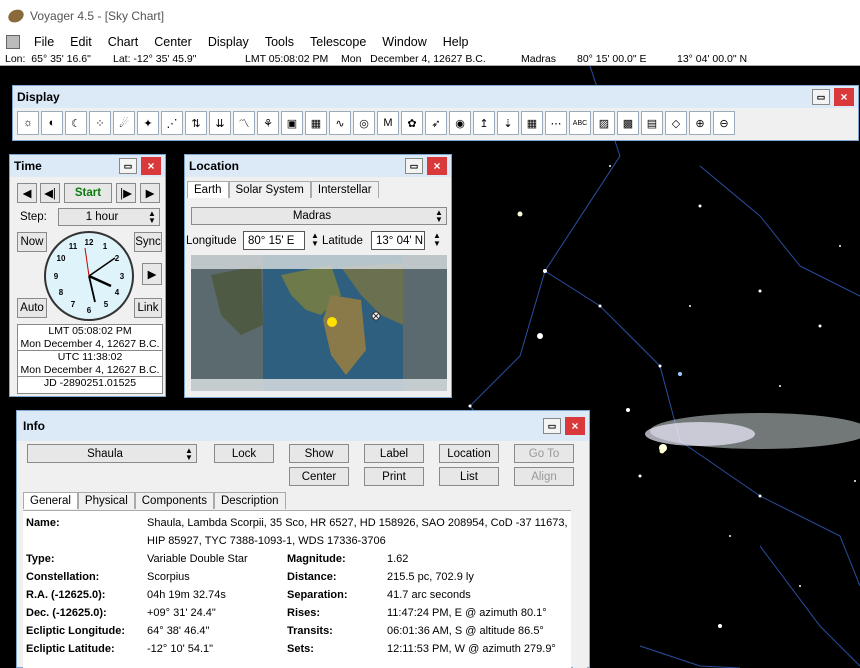 Image resolution: width=860 pixels, height=668 pixels. I want to click on up-down-arrows-icon: ⇅, so click(196, 123).